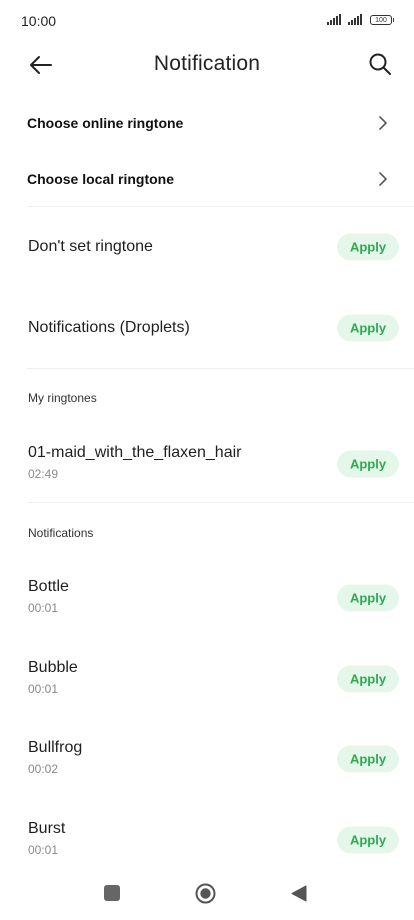 The width and height of the screenshot is (414, 920). I want to click on ringtone-row: Burst 00:01 Apply, so click(207, 840).